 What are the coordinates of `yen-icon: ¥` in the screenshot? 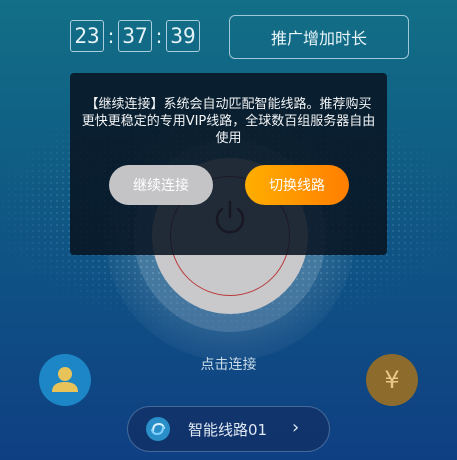 It's located at (392, 380).